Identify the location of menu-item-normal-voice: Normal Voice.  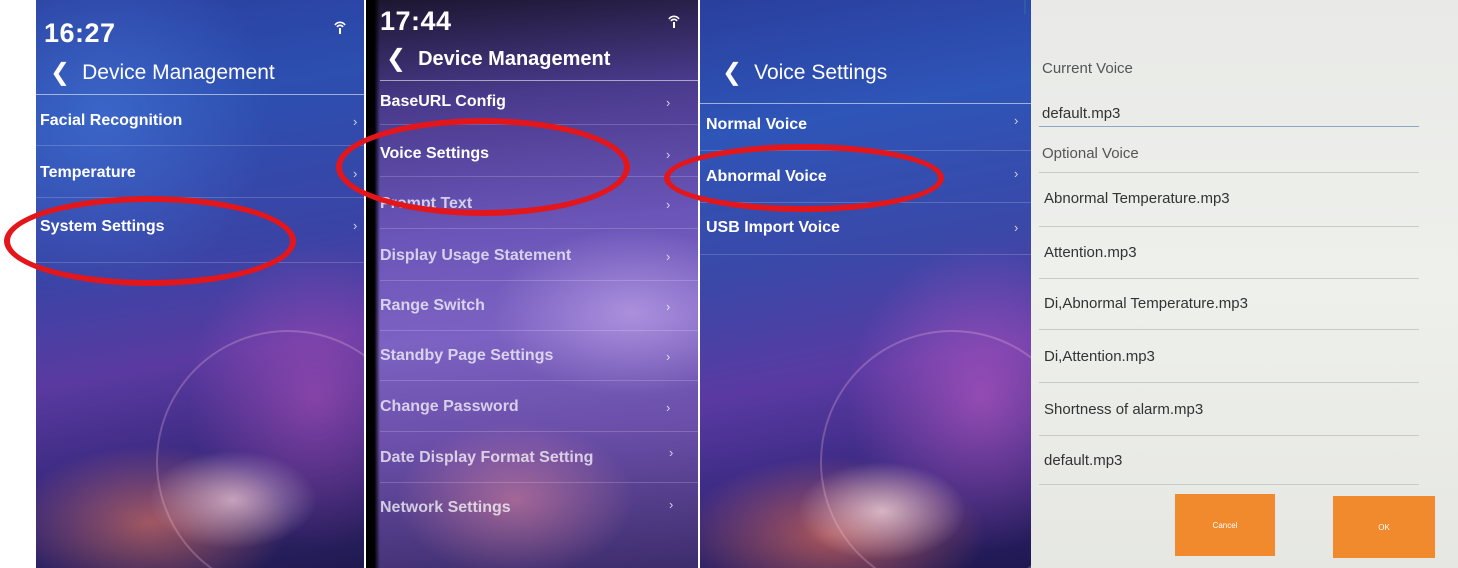
(756, 125).